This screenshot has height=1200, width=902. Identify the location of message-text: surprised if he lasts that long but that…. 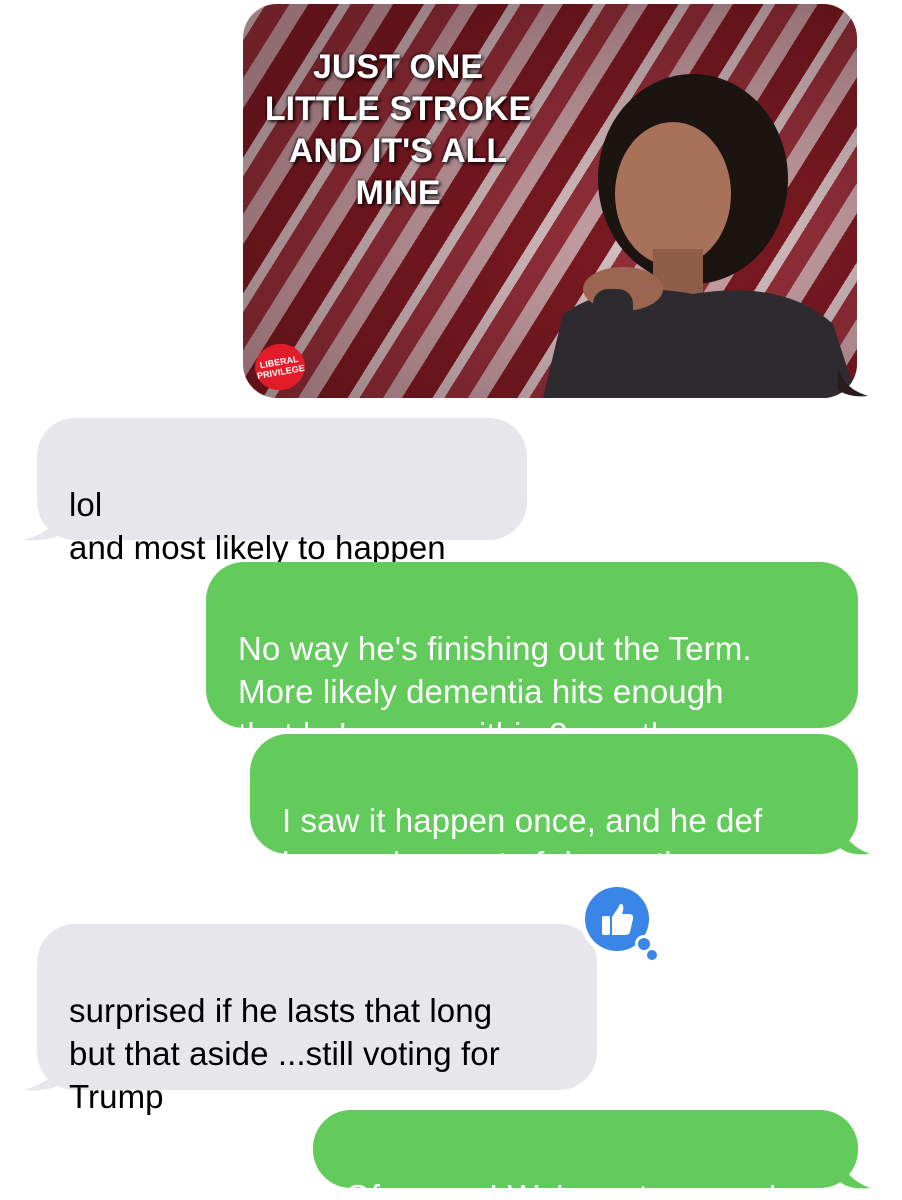
(284, 1053).